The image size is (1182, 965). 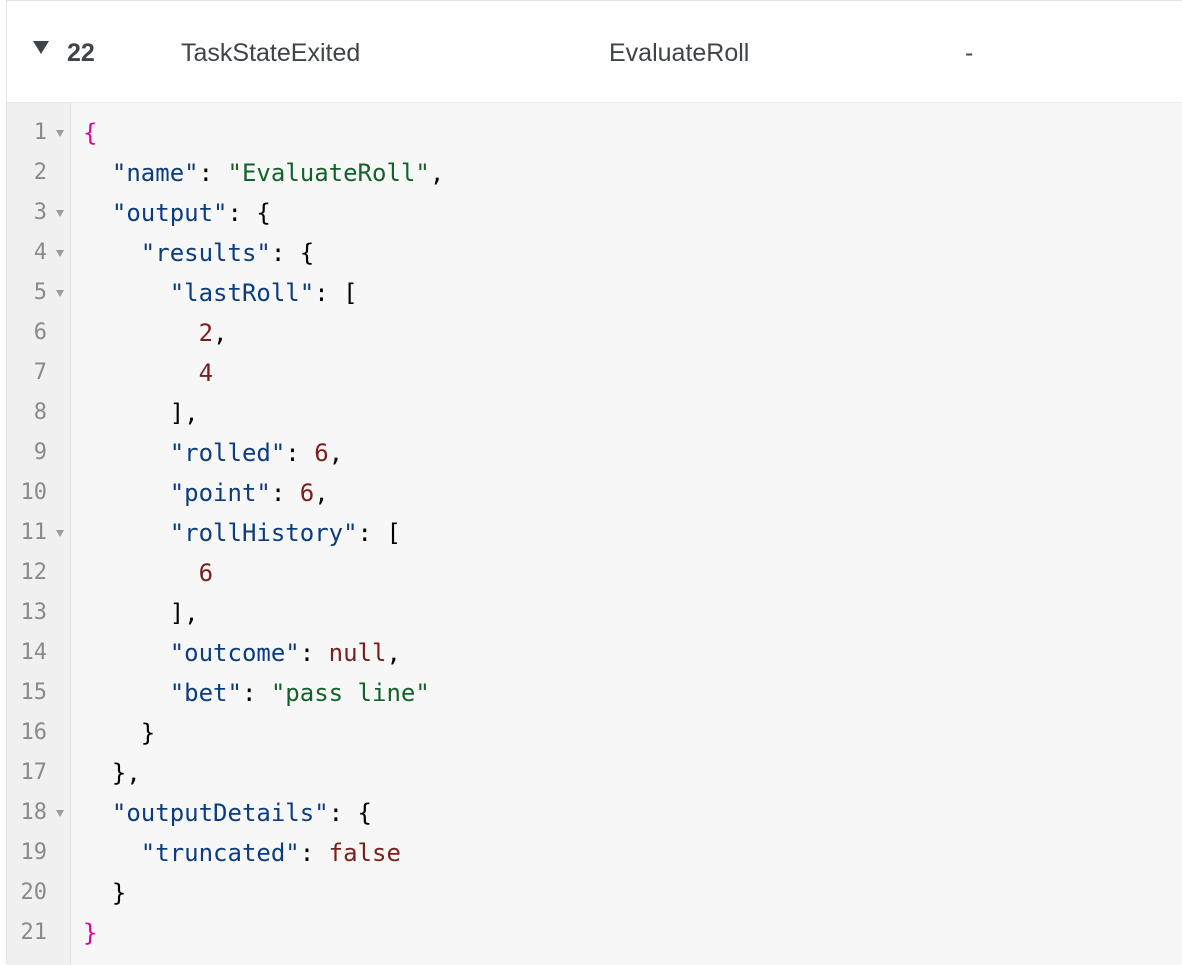 I want to click on line-number: 8, so click(x=40, y=412).